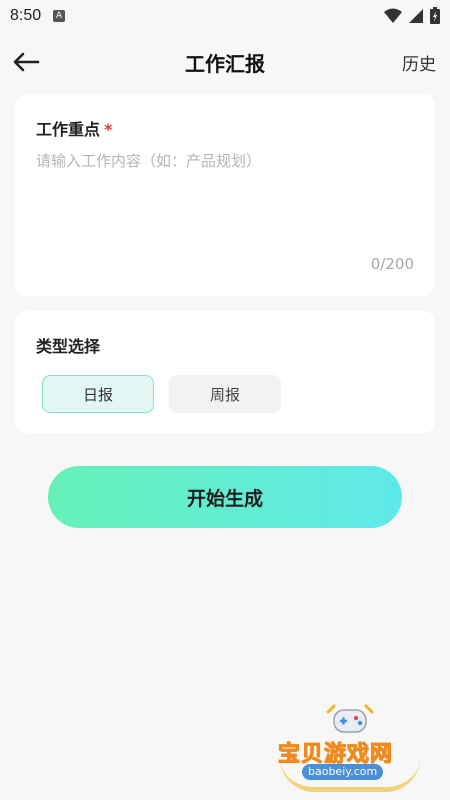  I want to click on page-title: 工作汇报, so click(225, 64).